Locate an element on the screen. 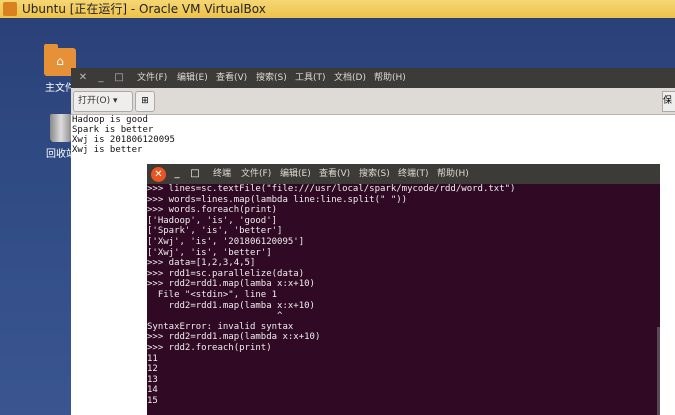 This screenshot has width=675, height=415. trash-icon is located at coordinates (61, 128).